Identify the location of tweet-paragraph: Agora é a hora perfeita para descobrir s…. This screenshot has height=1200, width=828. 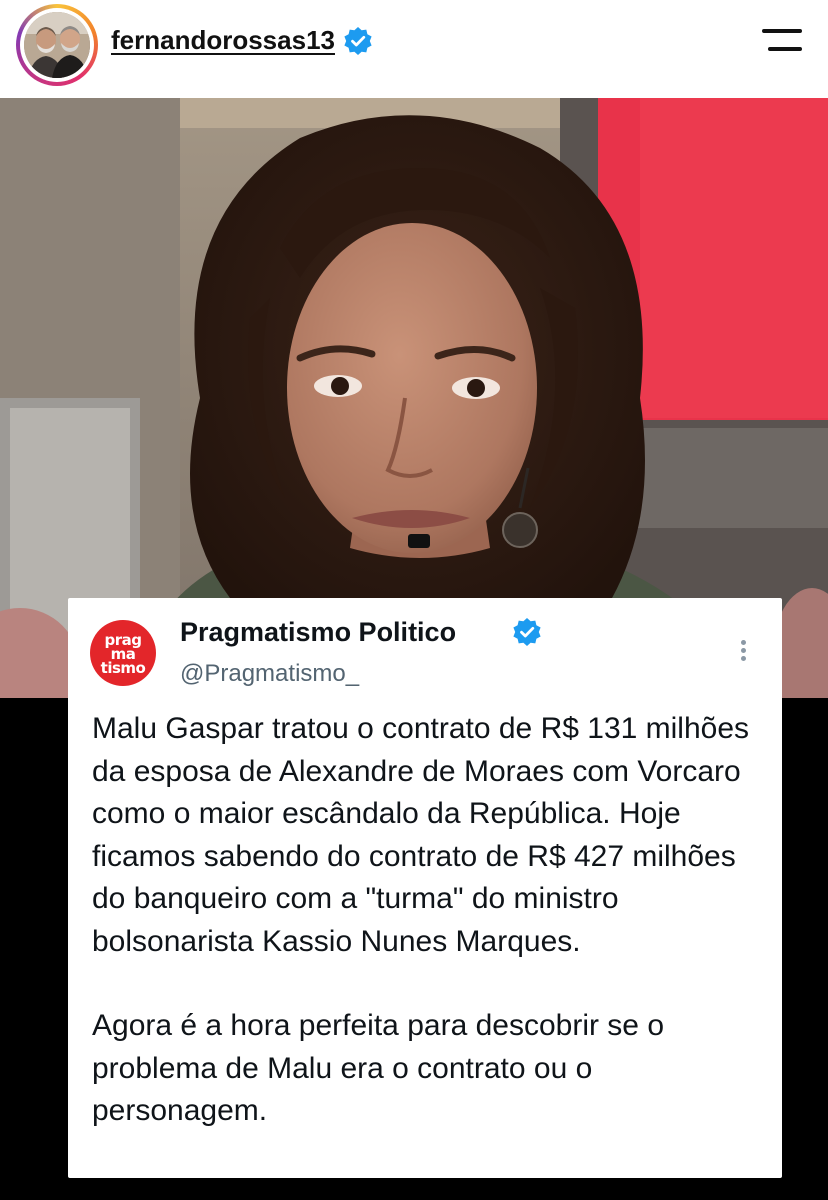
(378, 1068).